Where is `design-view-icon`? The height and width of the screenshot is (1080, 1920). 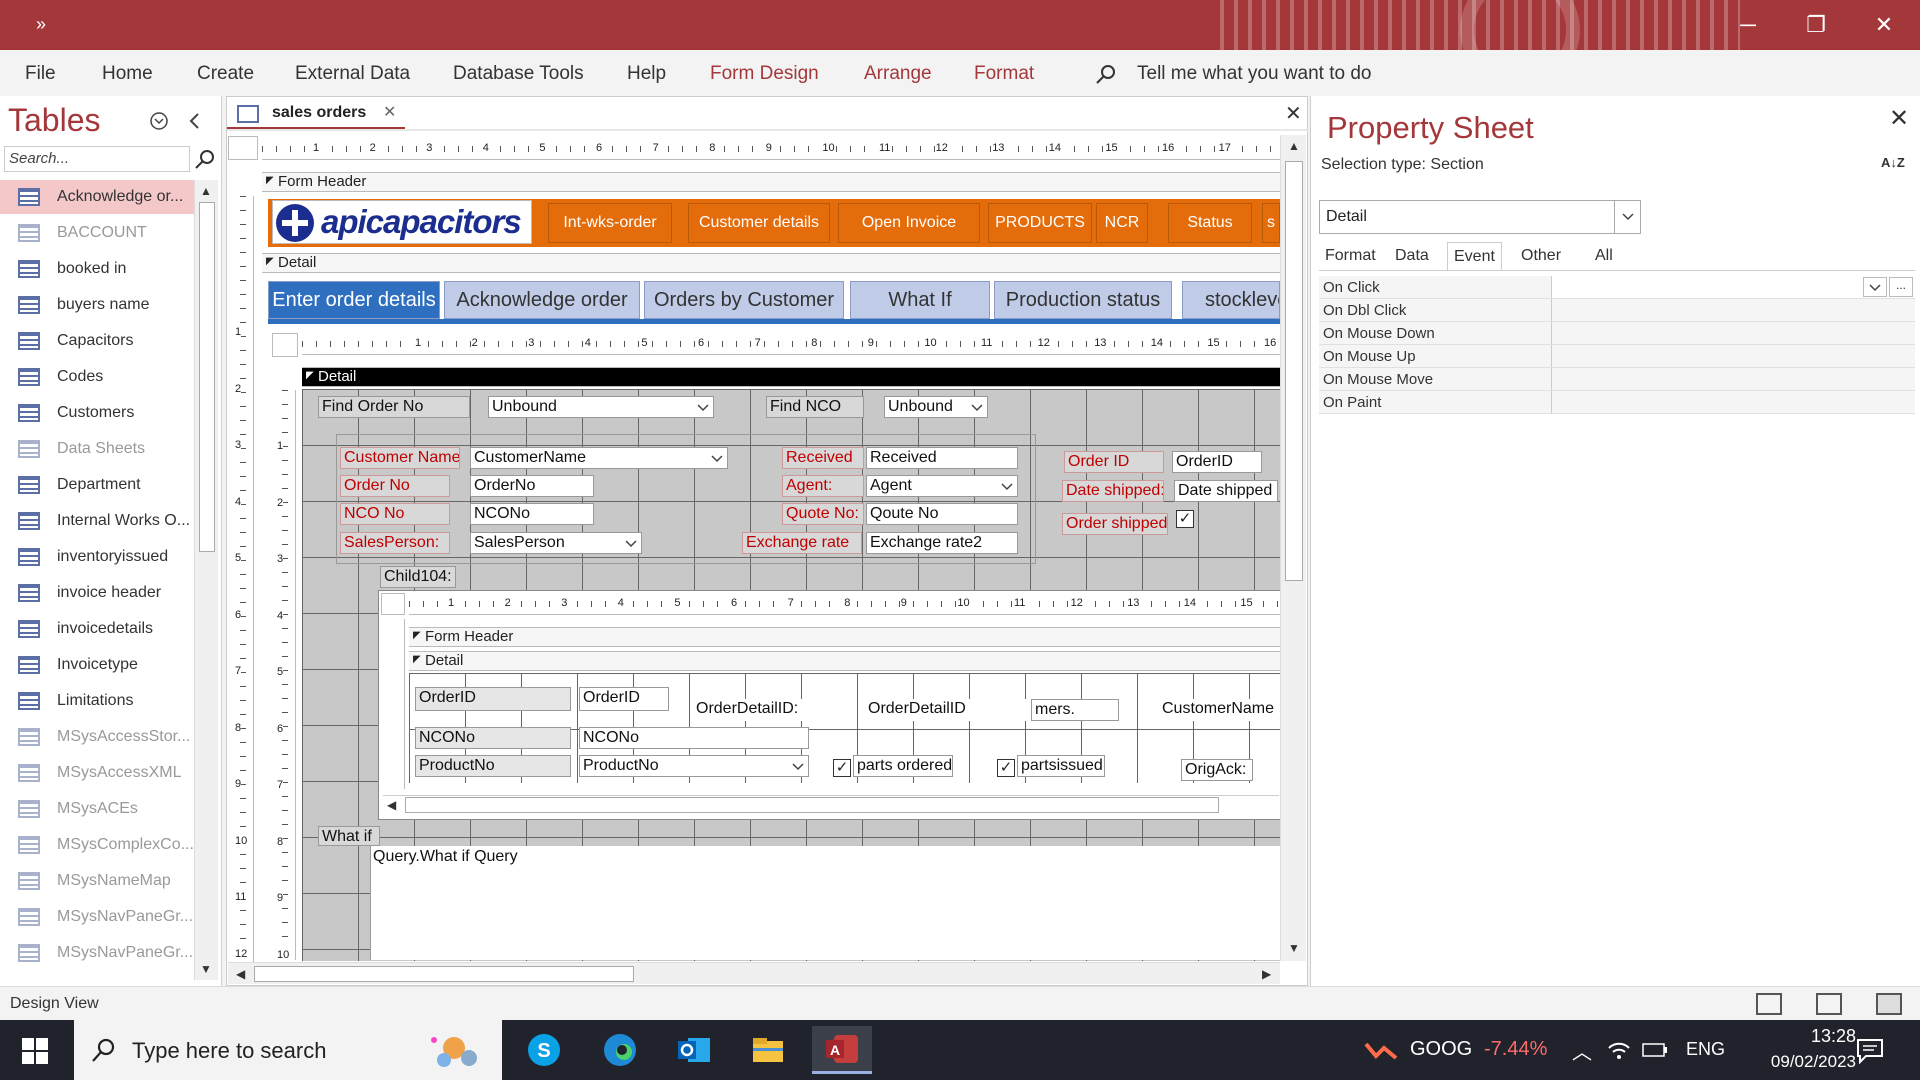
design-view-icon is located at coordinates (1889, 1004).